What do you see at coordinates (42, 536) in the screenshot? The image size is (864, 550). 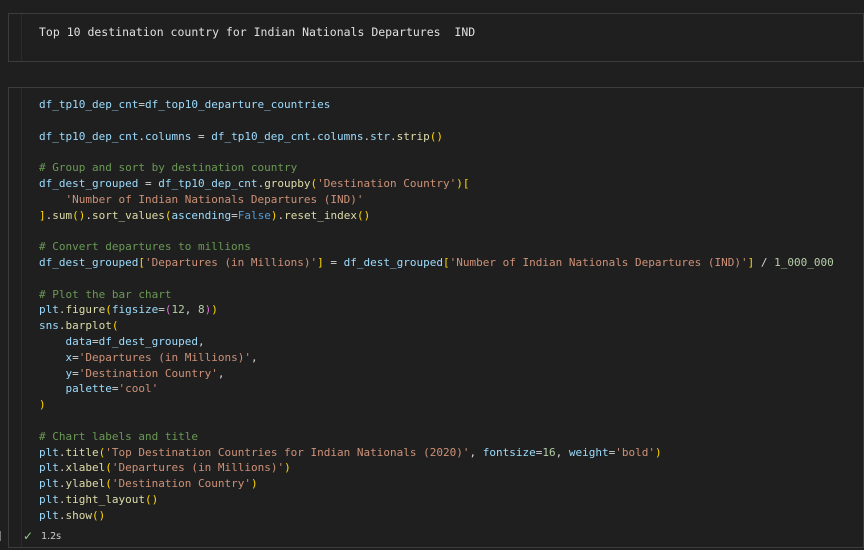 I see `execution-status: ✓ 1.2s` at bounding box center [42, 536].